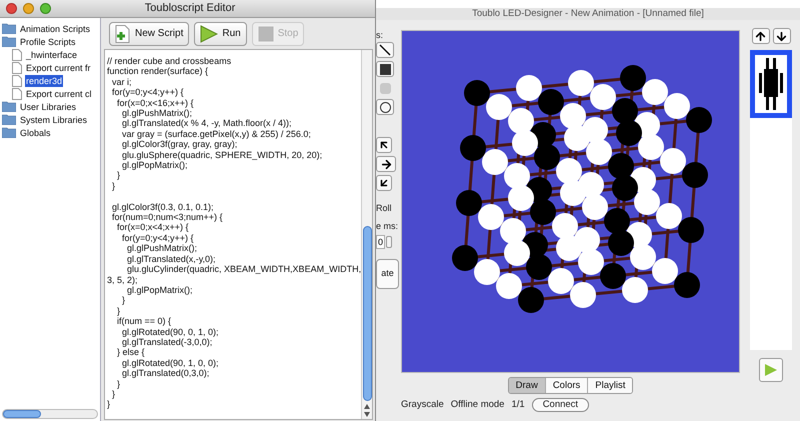 The height and width of the screenshot is (421, 800). I want to click on down-left-arrow-icon, so click(384, 183).